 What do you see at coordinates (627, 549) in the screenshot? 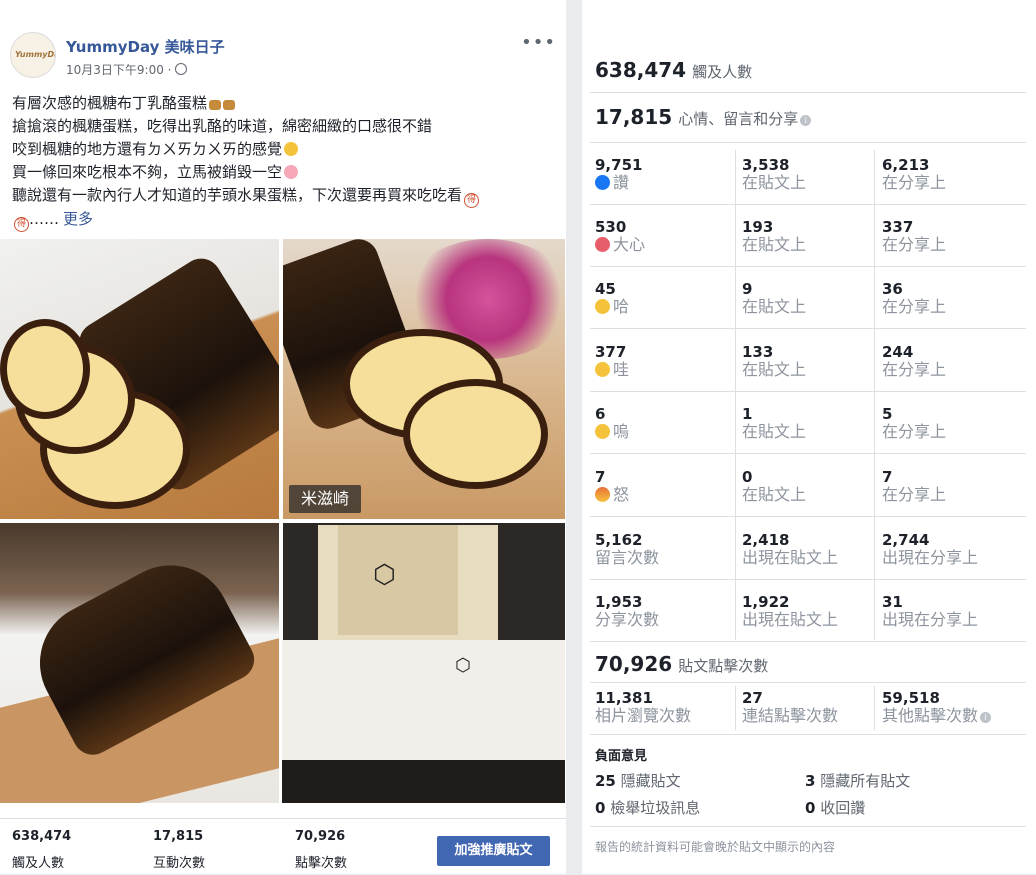
I see `comments-total: 5,162 留言次數` at bounding box center [627, 549].